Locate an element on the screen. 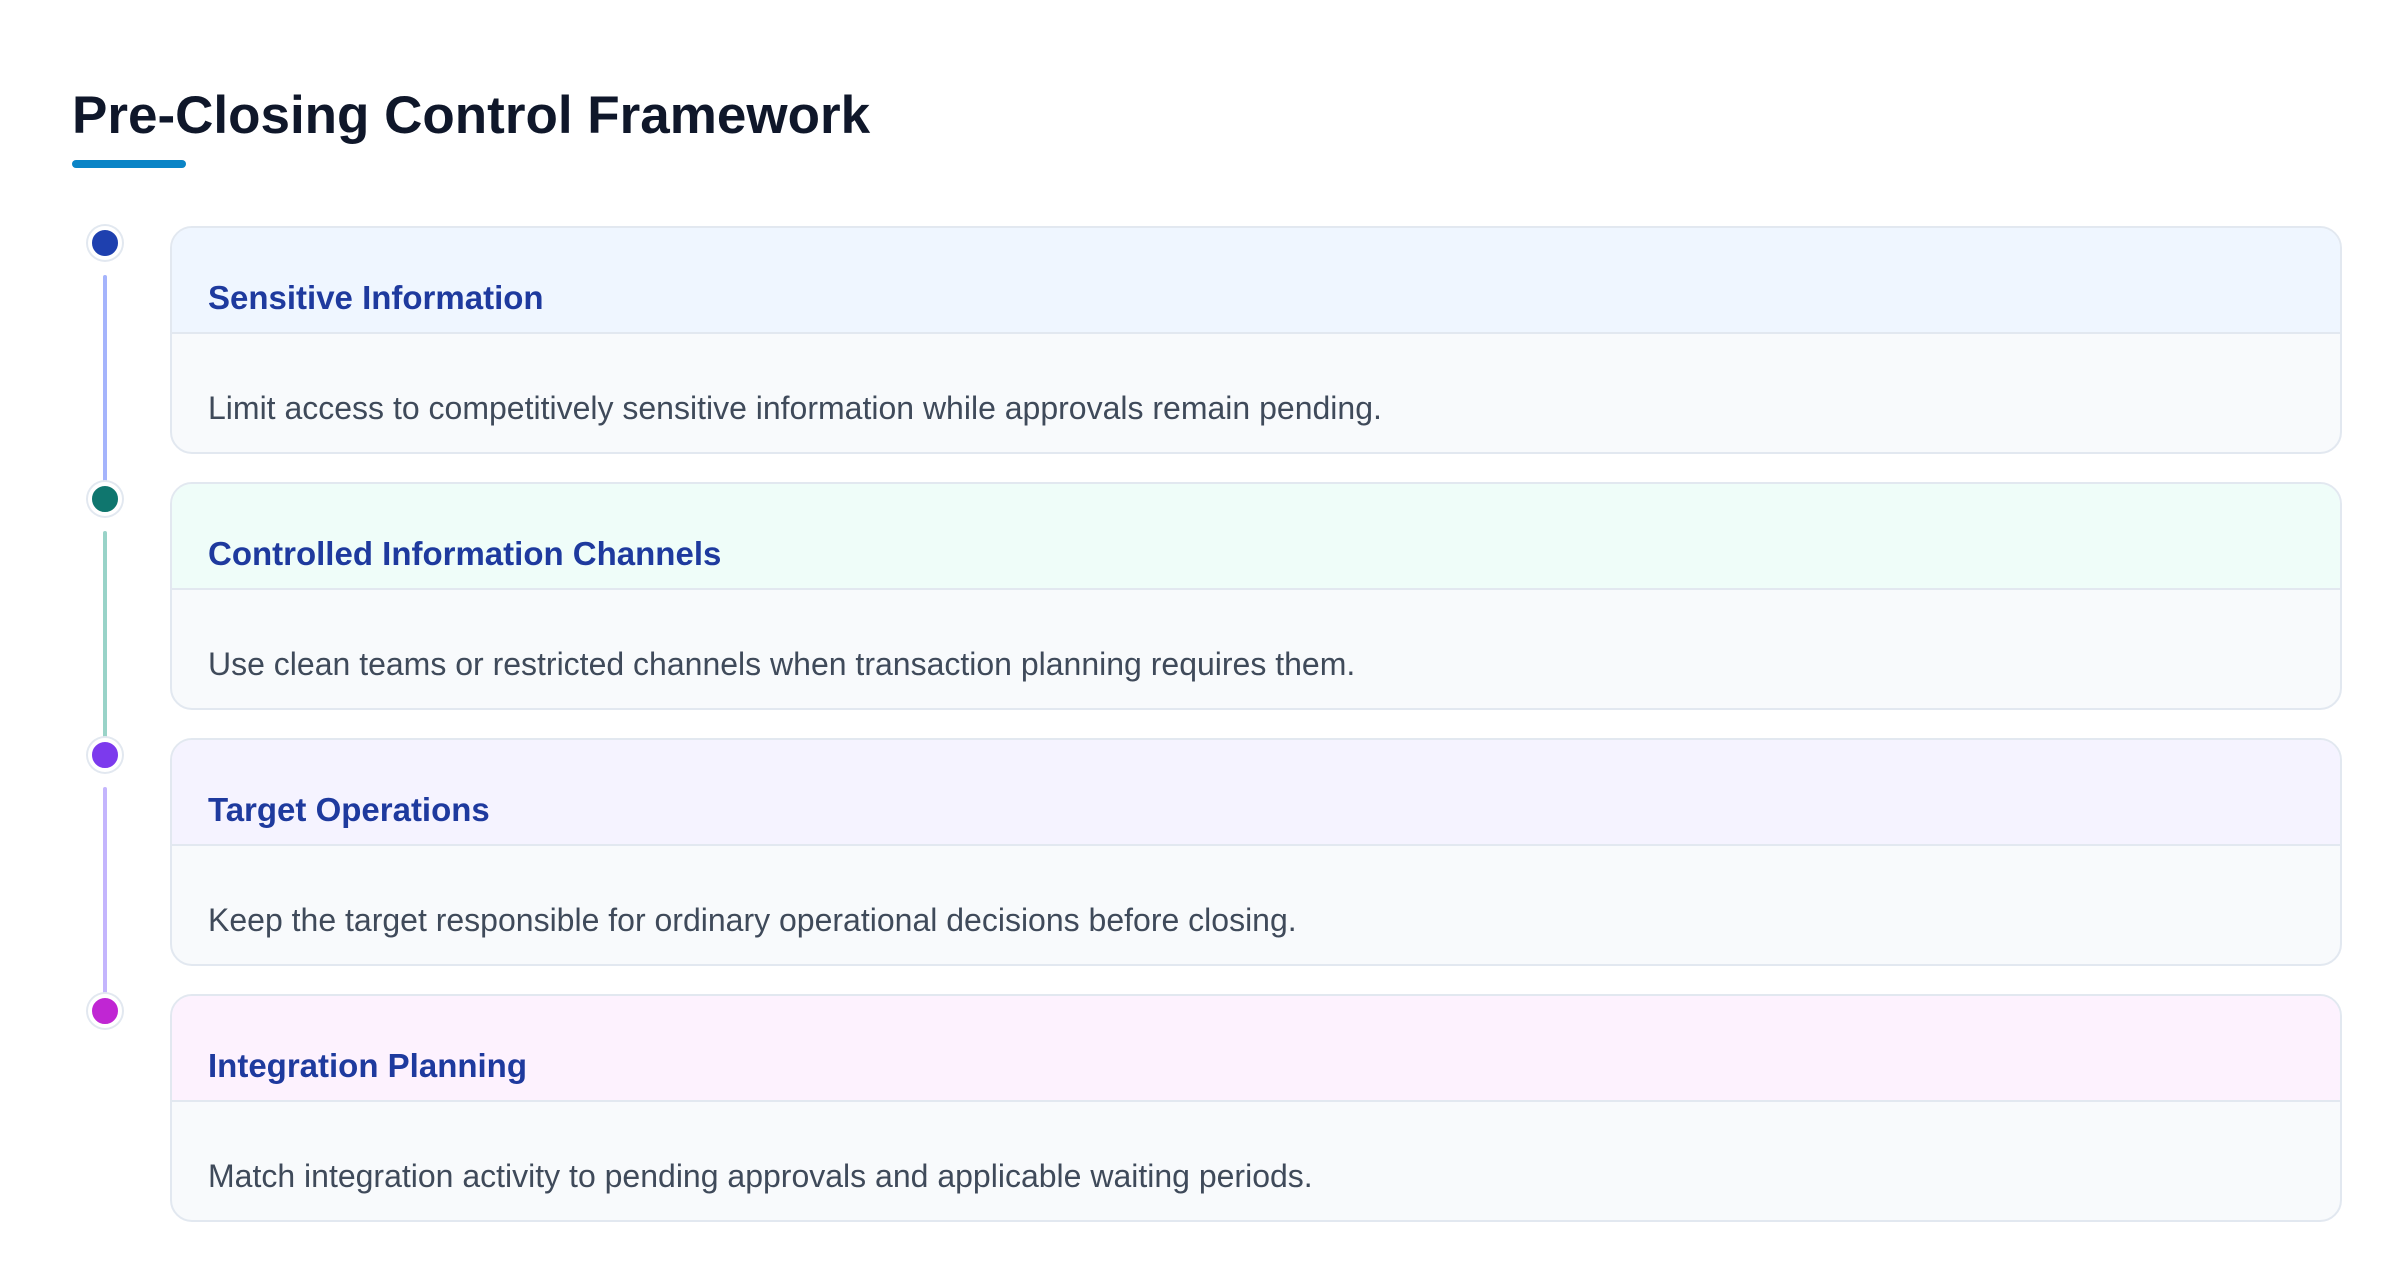  step-card-header: Integration Planning is located at coordinates (1256, 1049).